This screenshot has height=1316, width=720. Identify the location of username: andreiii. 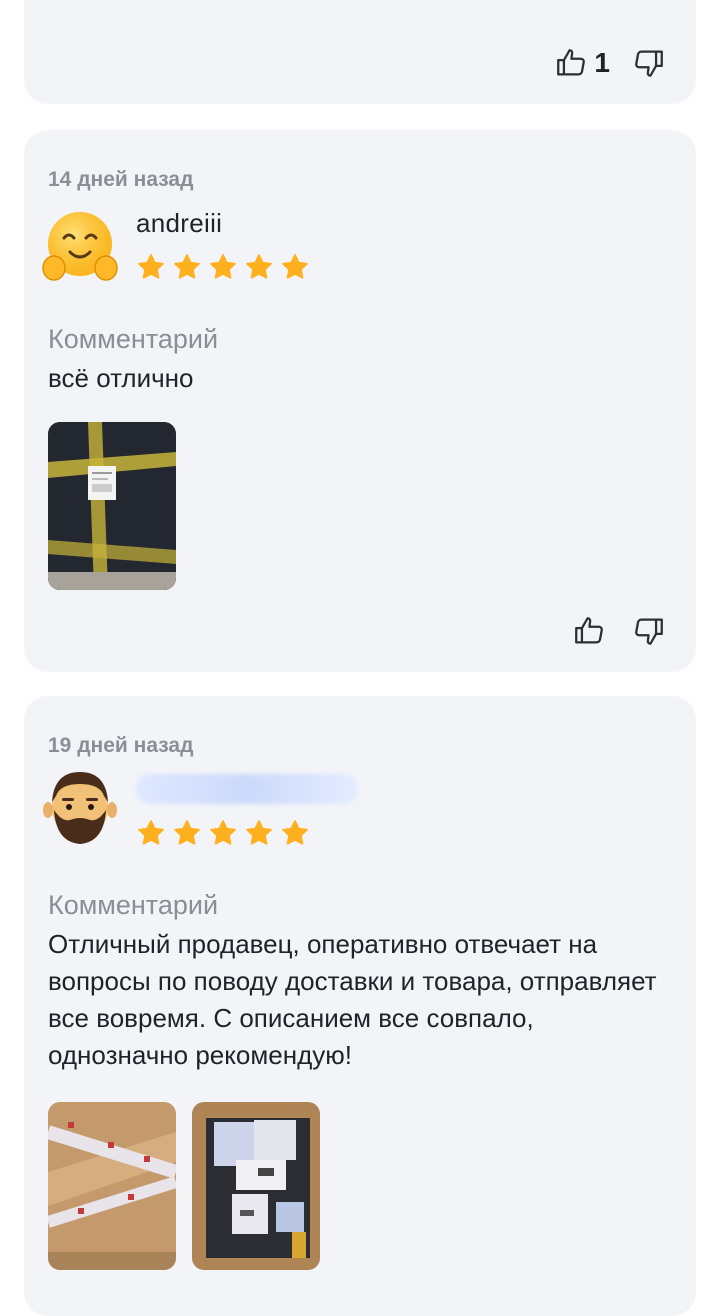
(179, 223).